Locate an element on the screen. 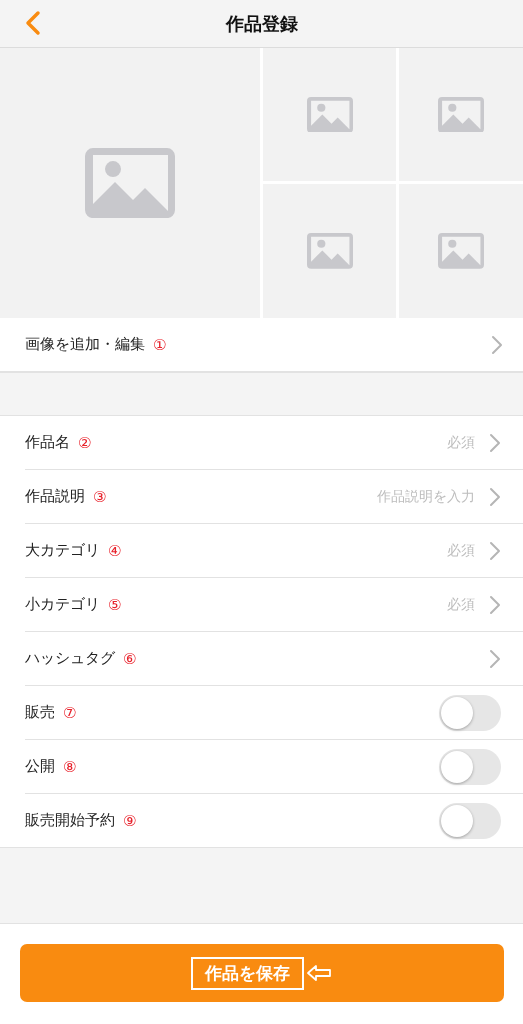 The width and height of the screenshot is (523, 1024). row-label: 小カテゴリ is located at coordinates (62, 604).